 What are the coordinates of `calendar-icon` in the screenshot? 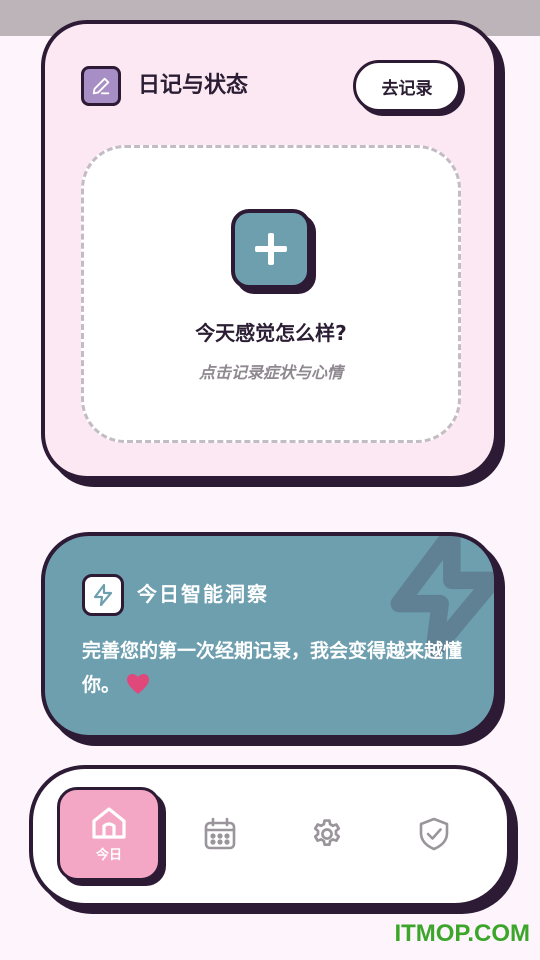 It's located at (220, 833).